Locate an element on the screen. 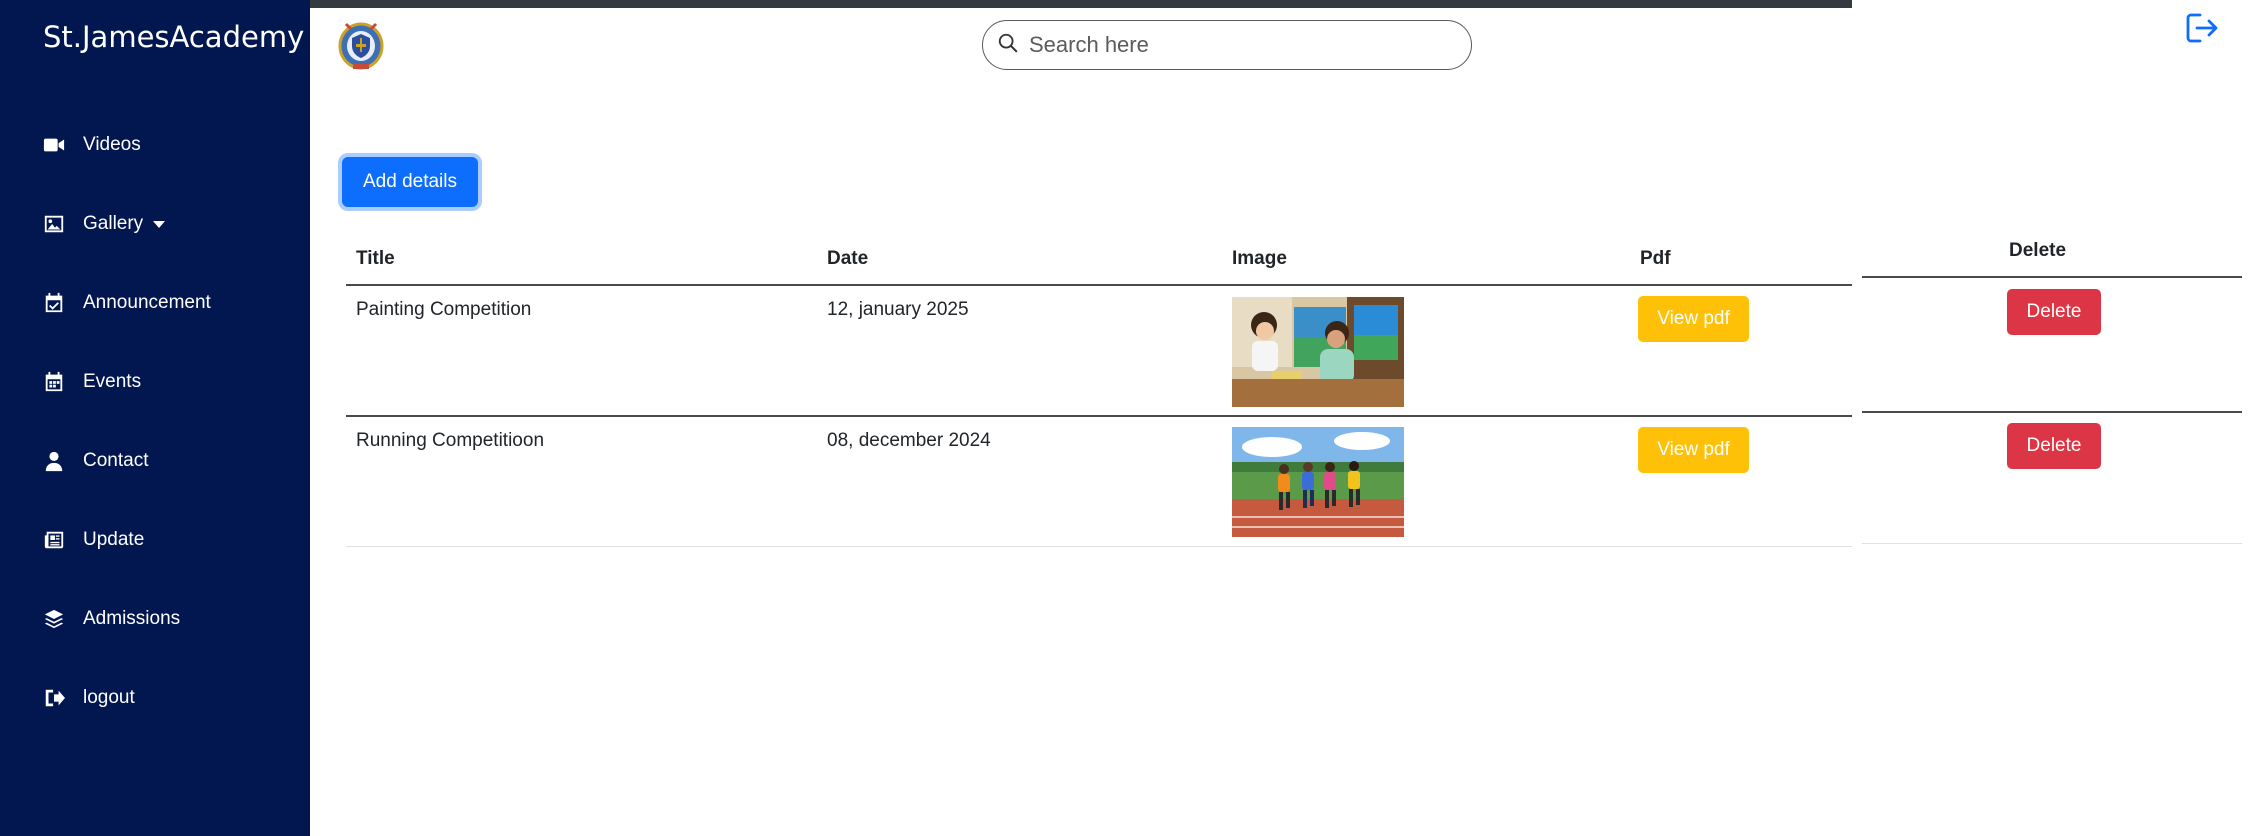 The height and width of the screenshot is (836, 2256). sidebar-item-label: Contact is located at coordinates (116, 460).